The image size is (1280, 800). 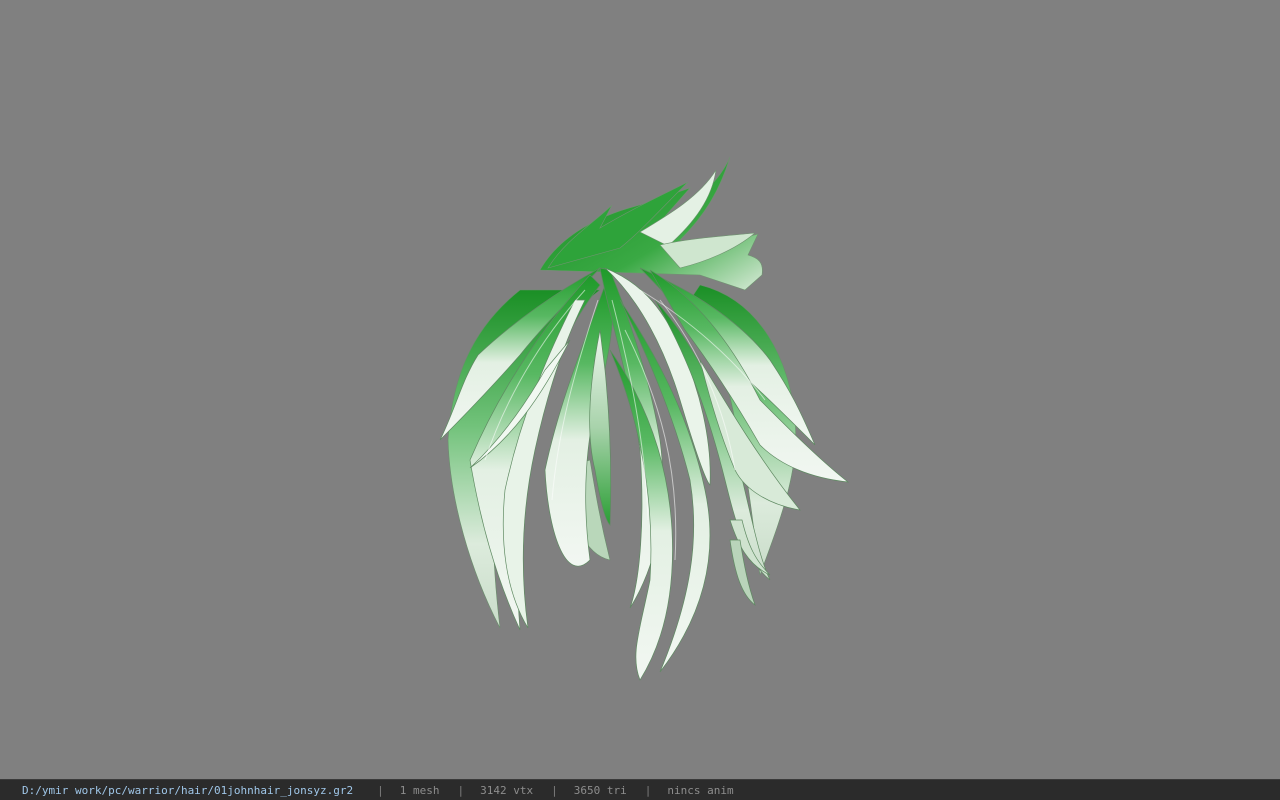 I want to click on triangle-count-label: 3650 tri, so click(x=600, y=790).